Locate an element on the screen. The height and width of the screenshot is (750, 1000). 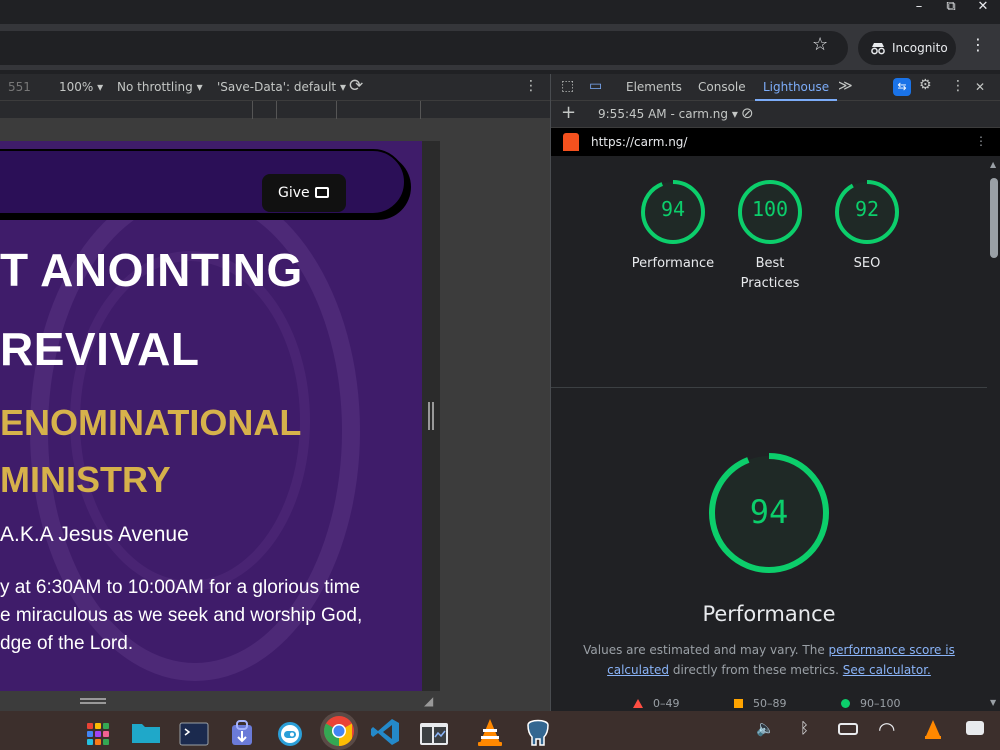
issues-badge-icon: ⇆ is located at coordinates (902, 87).